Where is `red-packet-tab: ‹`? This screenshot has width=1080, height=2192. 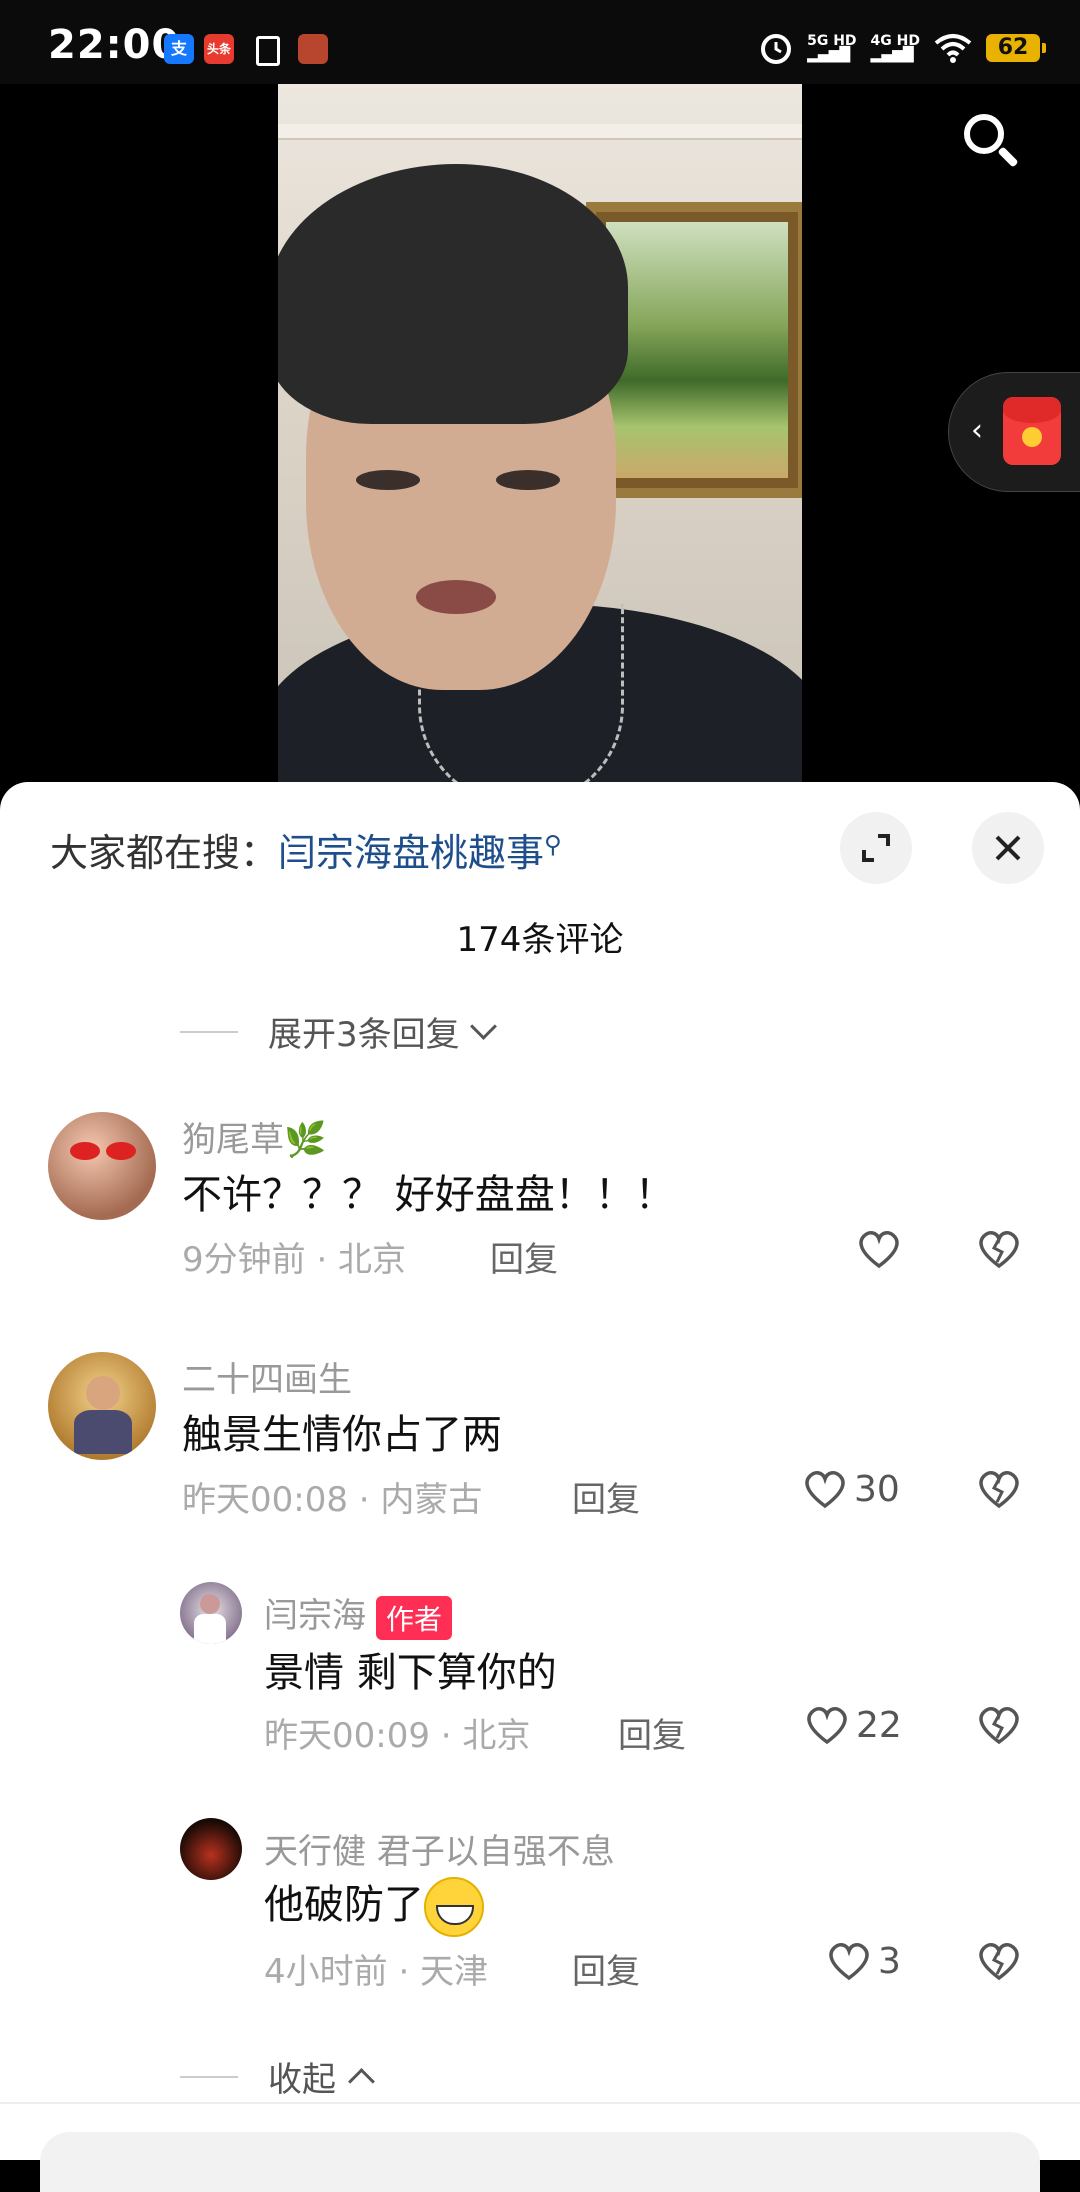 red-packet-tab: ‹ is located at coordinates (1014, 432).